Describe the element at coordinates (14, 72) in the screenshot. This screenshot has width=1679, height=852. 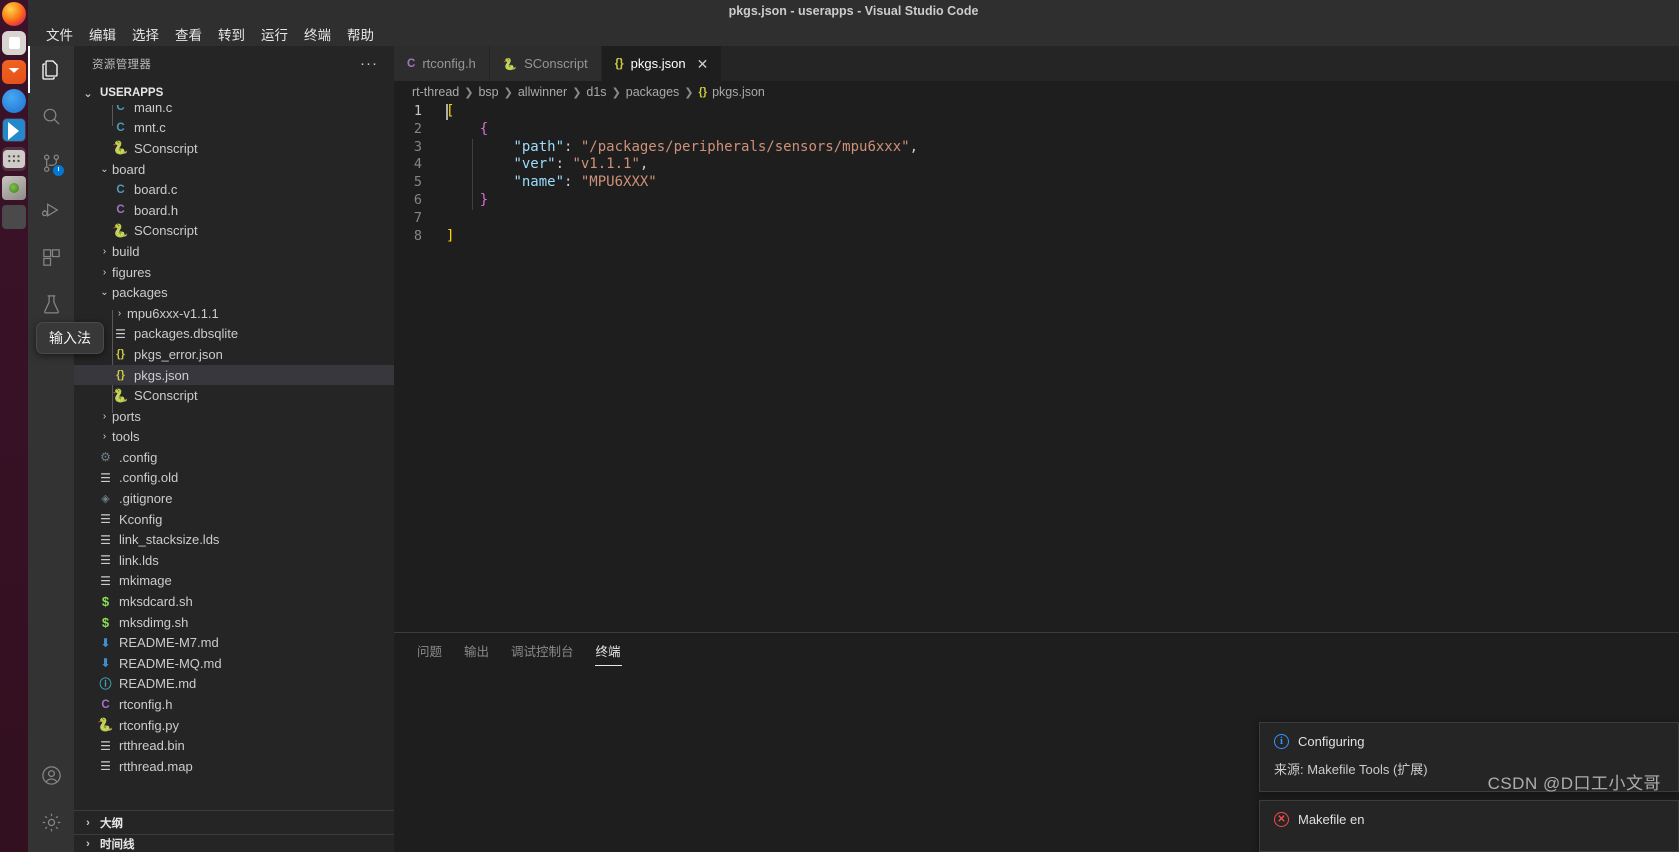
I see `dock-item-mail` at that location.